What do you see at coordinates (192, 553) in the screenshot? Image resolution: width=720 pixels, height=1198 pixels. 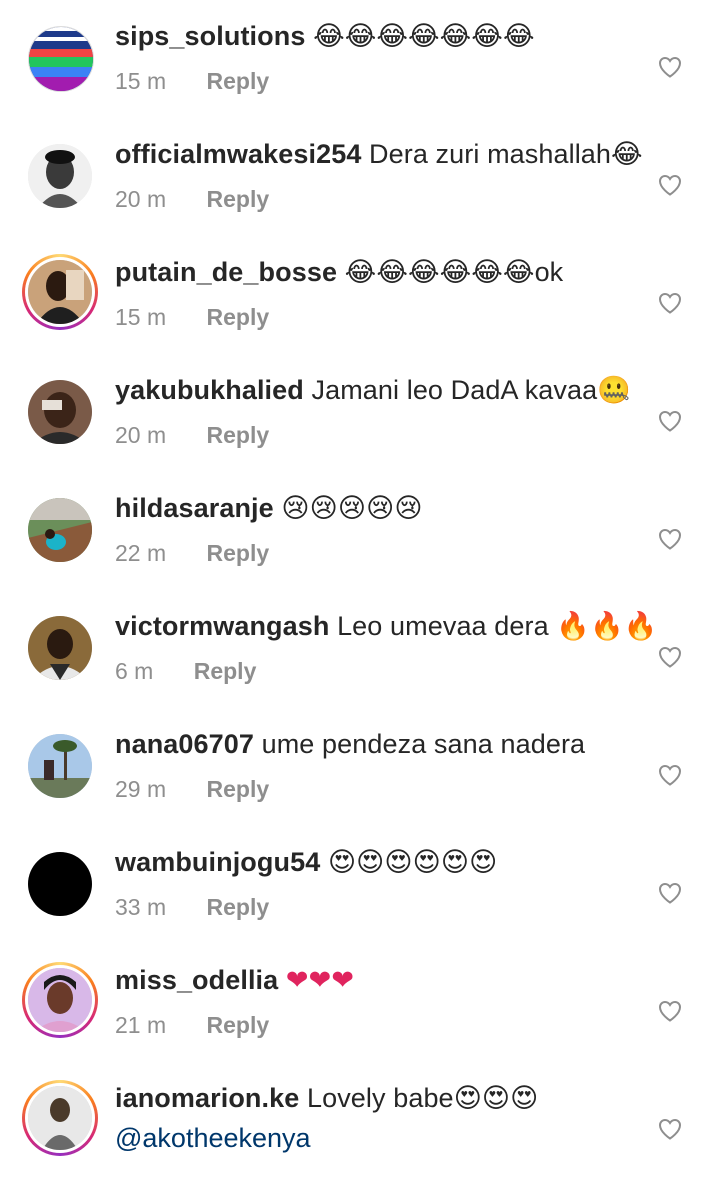 I see `comment-meta: 22 m Reply` at bounding box center [192, 553].